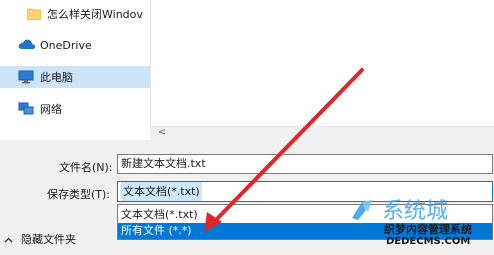  I want to click on watermark-logo-icon: 系统城, so click(400, 211).